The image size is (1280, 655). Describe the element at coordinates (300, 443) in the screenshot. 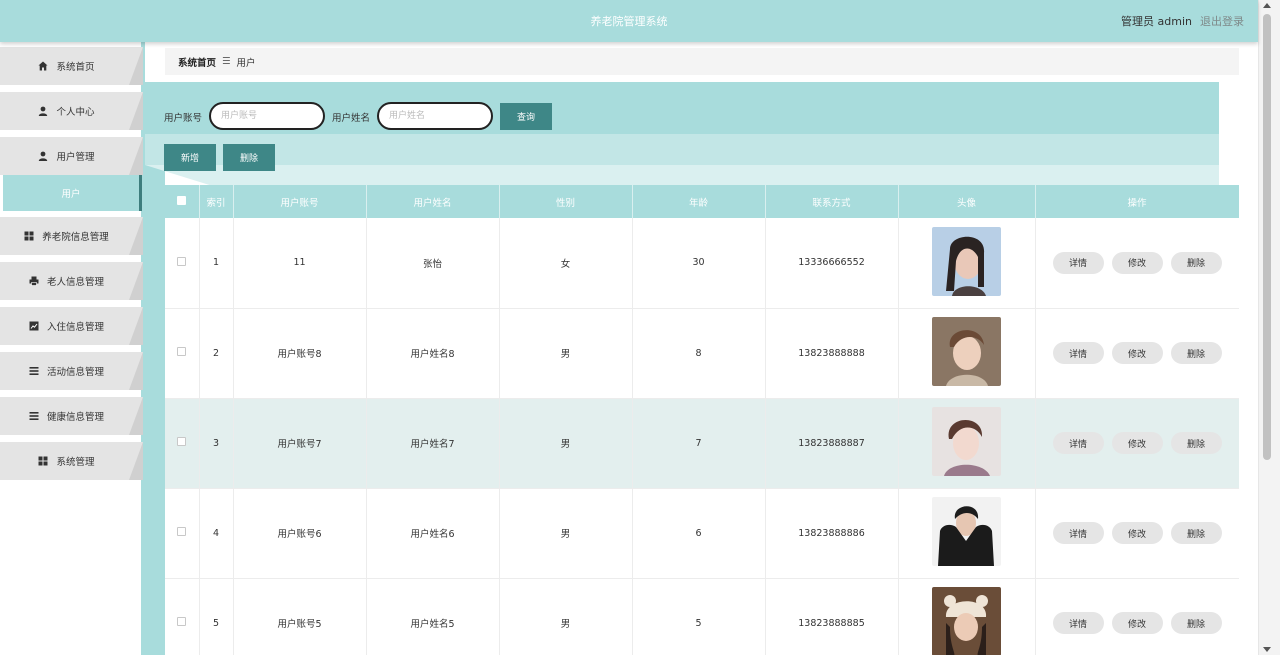

I see `cell-account: 用户账号7` at that location.